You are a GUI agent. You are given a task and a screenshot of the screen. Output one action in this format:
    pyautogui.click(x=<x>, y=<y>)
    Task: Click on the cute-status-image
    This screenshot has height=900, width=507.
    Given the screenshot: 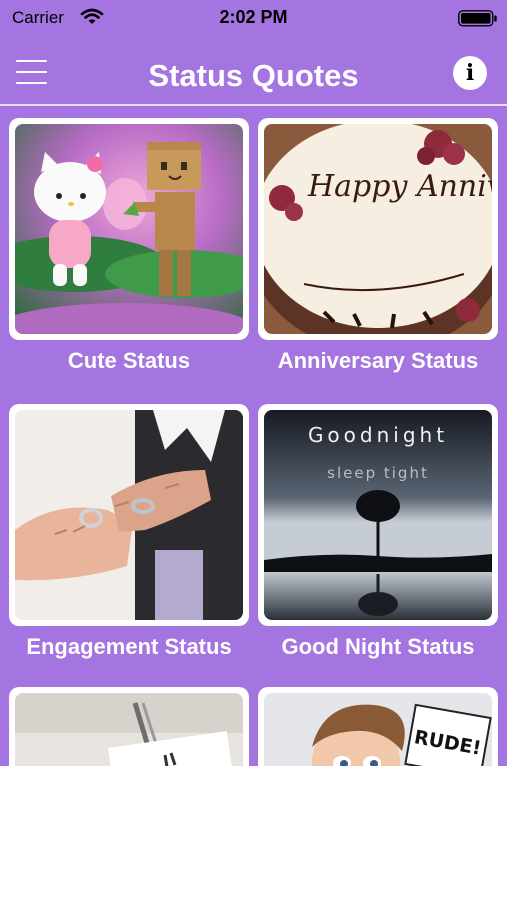 What is the action you would take?
    pyautogui.click(x=129, y=229)
    